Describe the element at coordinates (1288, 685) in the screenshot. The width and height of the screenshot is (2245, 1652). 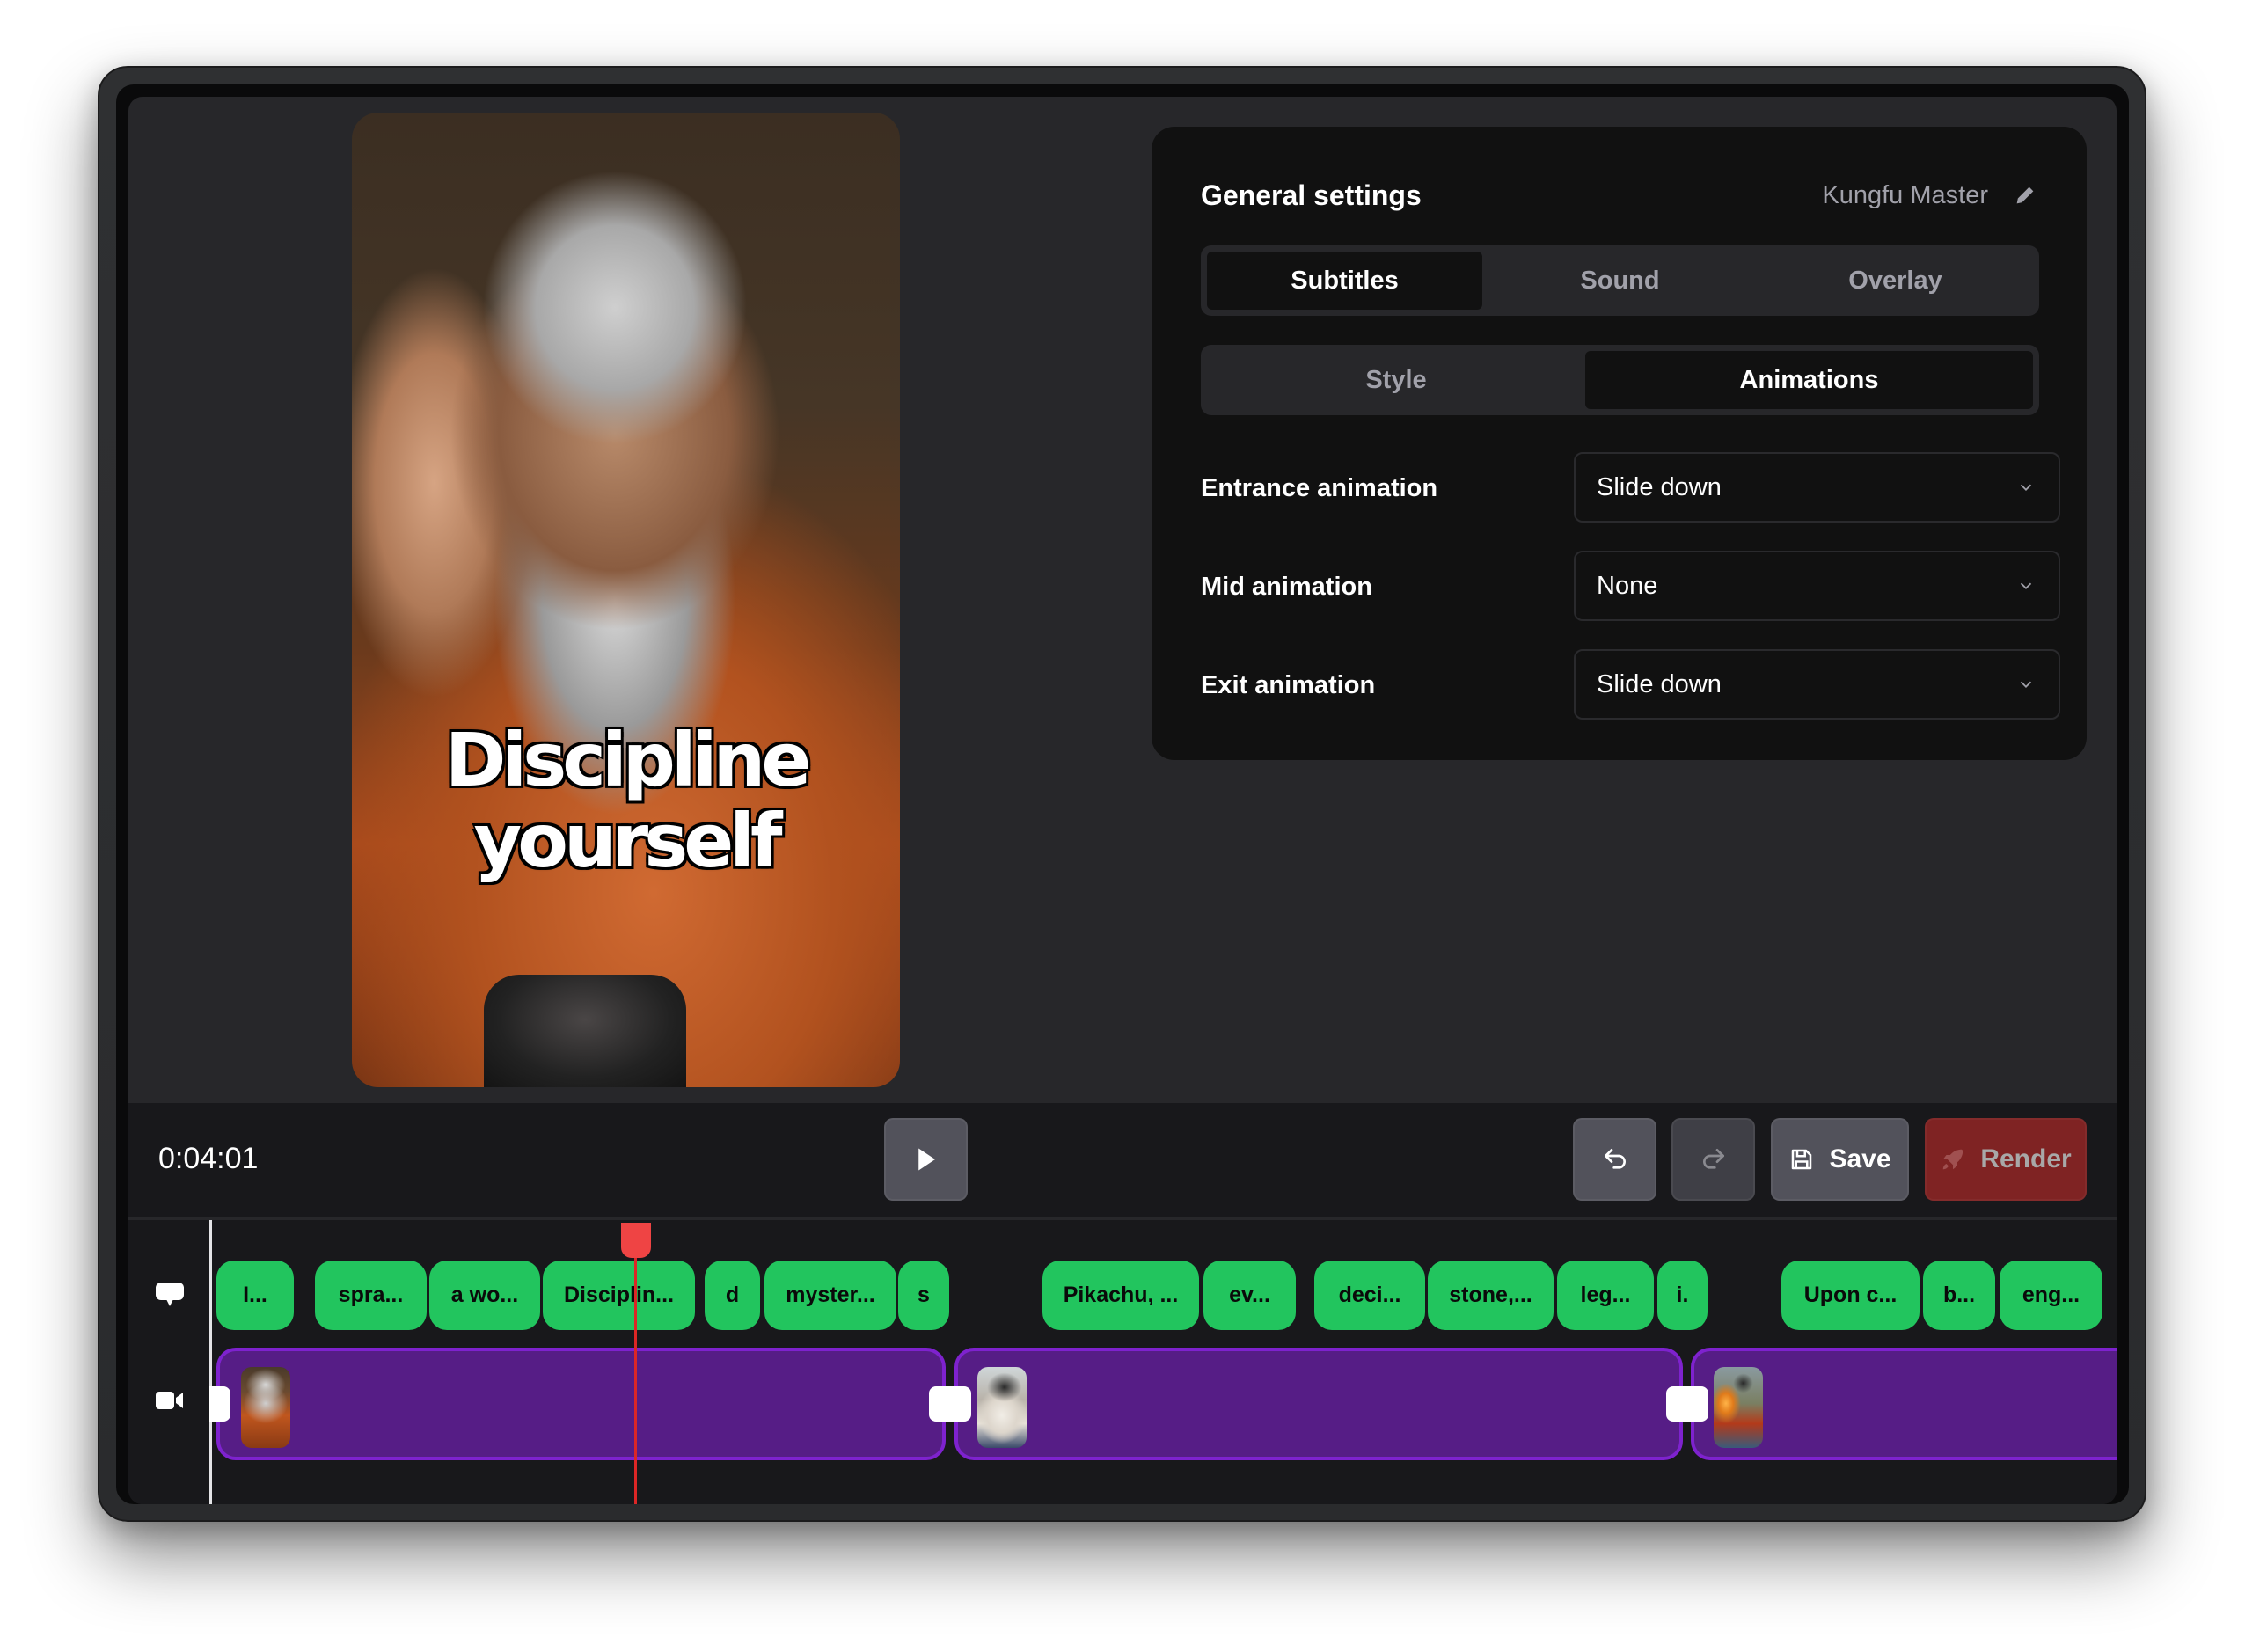
I see `exit-animation-label: Exit animation` at that location.